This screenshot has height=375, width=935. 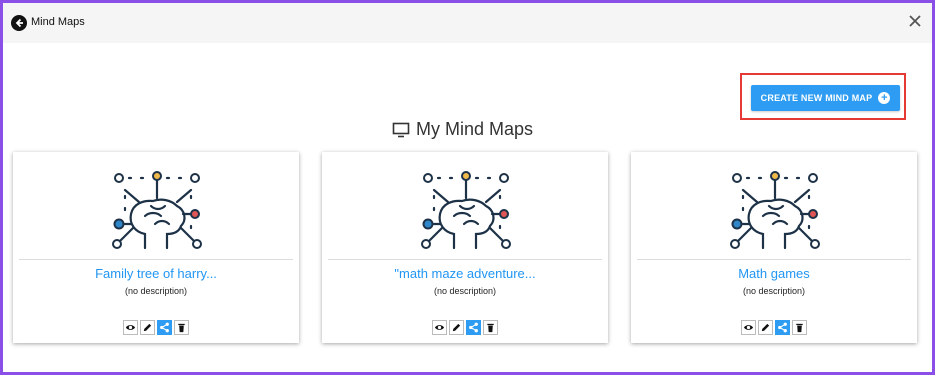 I want to click on arrow-left-icon, so click(x=19, y=23).